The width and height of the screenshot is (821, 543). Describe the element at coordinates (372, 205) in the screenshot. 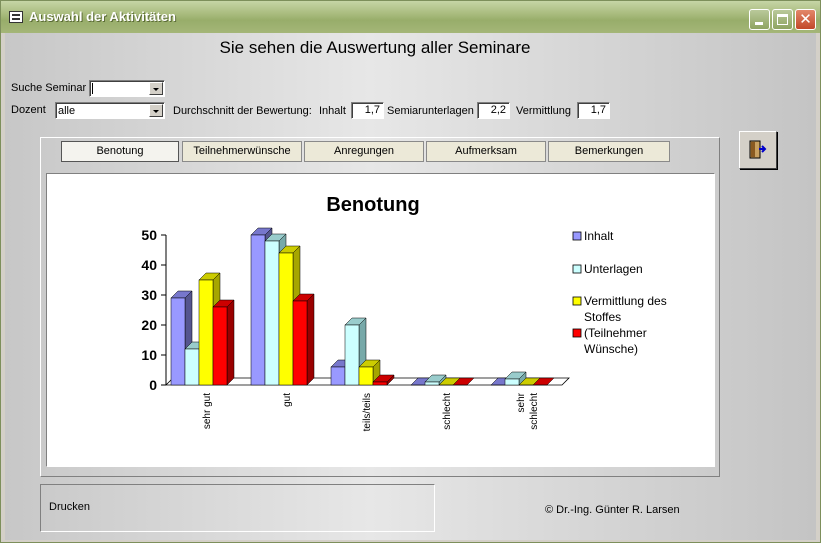

I see `chart-title: Benotung` at that location.